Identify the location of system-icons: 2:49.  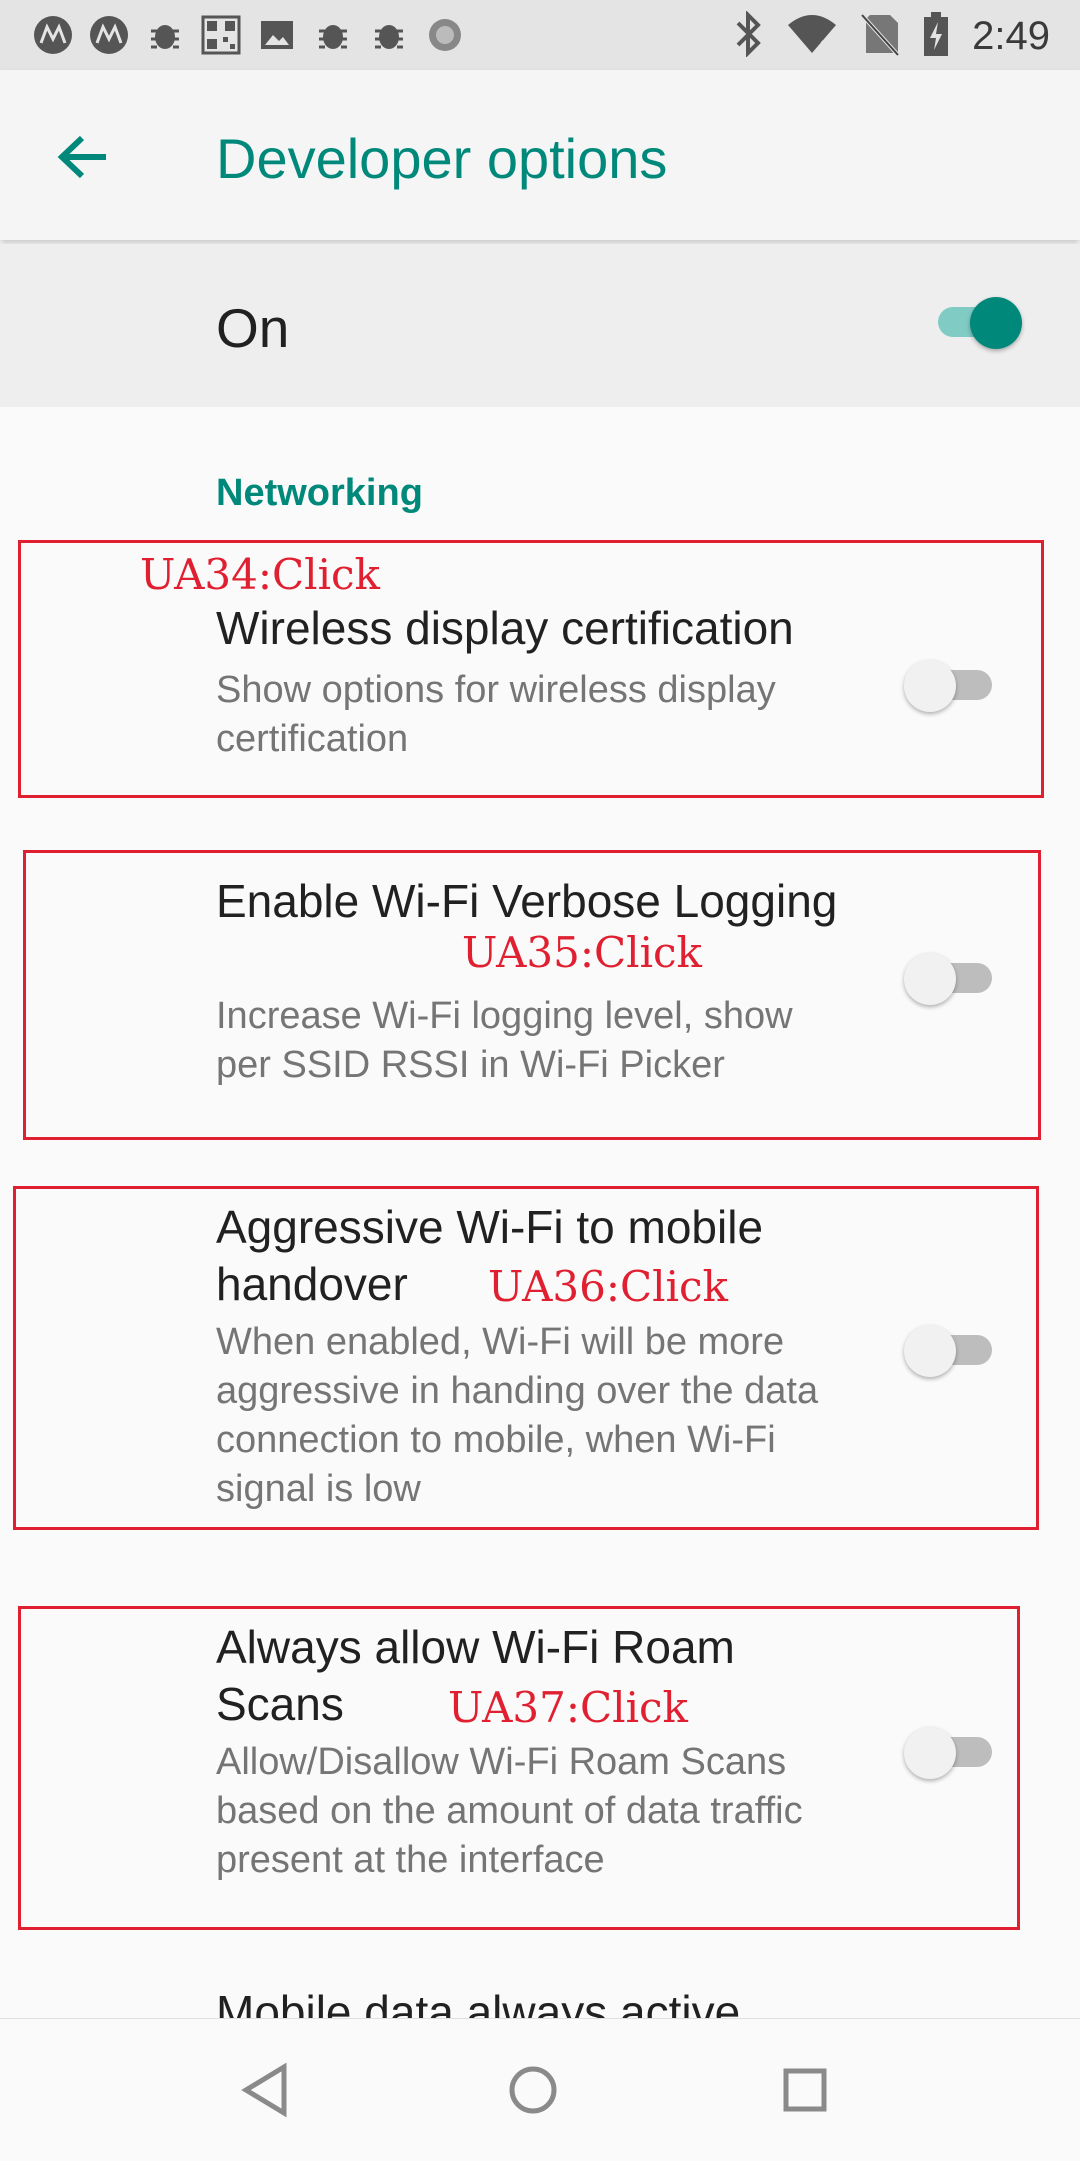
(892, 36).